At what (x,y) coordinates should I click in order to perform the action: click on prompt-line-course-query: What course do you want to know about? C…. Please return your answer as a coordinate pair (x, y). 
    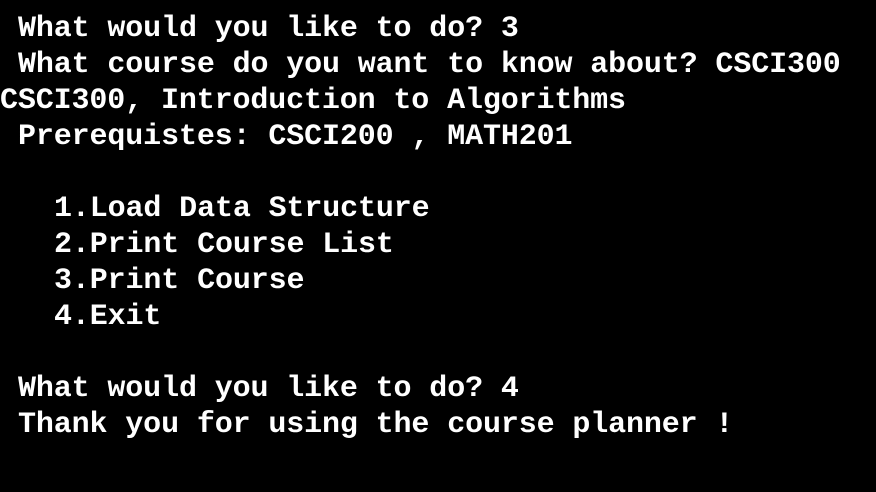
    Looking at the image, I should click on (429, 65).